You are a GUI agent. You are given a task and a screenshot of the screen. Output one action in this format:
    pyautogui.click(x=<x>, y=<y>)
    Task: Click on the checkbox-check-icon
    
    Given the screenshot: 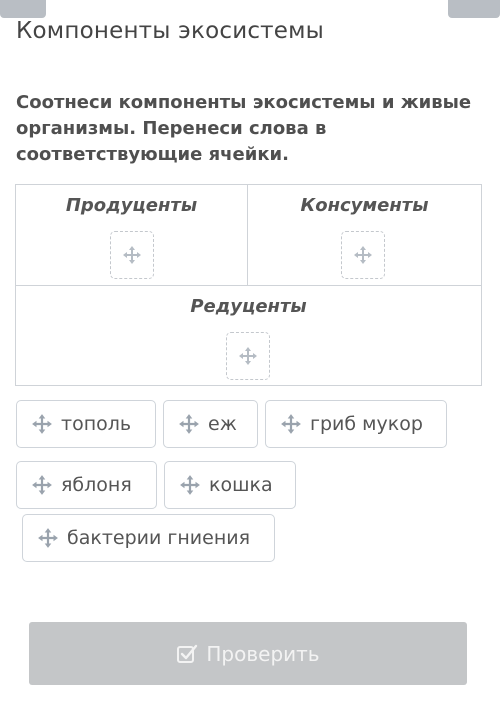 What is the action you would take?
    pyautogui.click(x=187, y=653)
    